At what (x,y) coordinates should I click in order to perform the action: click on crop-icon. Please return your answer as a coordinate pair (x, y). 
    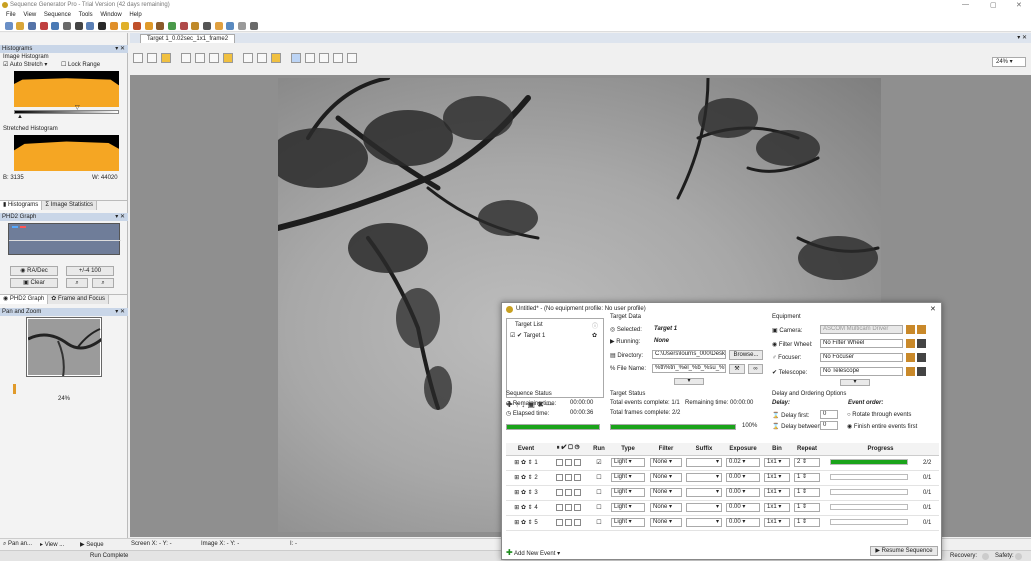
    Looking at the image, I should click on (296, 58).